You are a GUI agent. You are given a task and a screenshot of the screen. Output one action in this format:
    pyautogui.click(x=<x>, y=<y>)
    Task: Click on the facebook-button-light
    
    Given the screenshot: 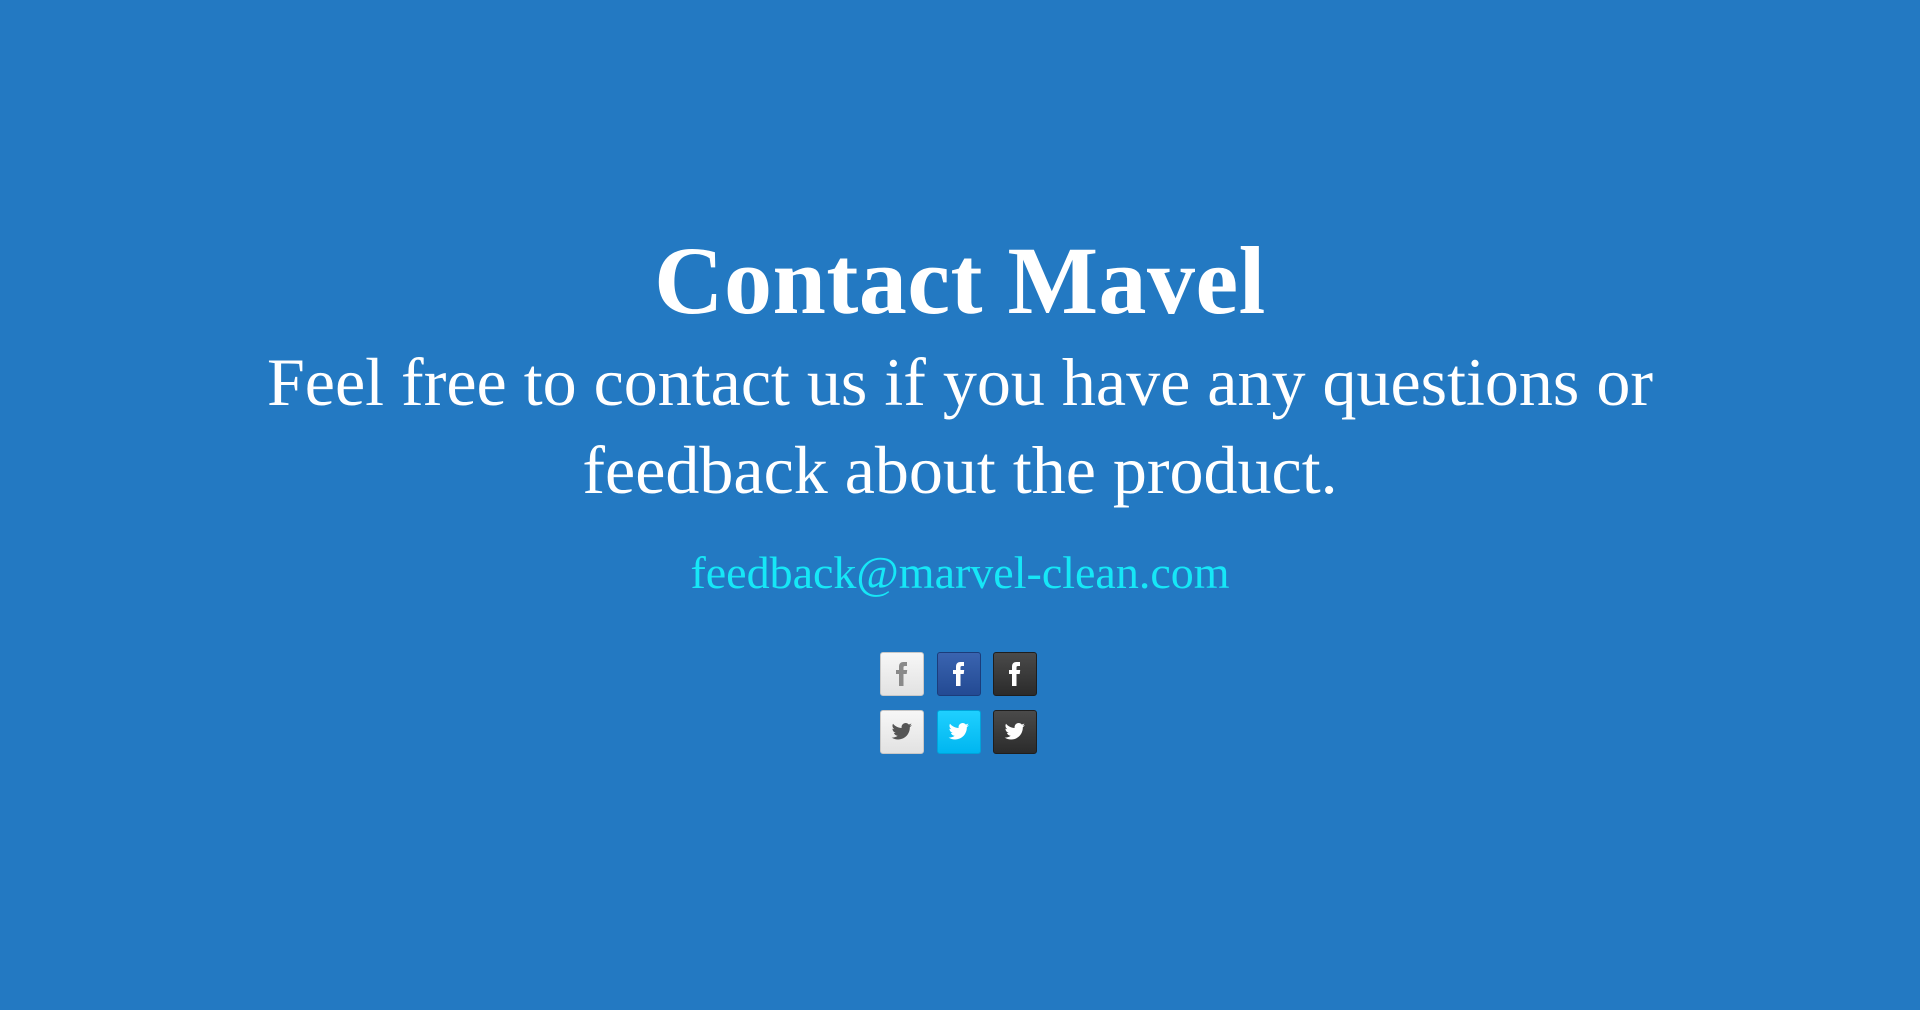 What is the action you would take?
    pyautogui.click(x=902, y=674)
    